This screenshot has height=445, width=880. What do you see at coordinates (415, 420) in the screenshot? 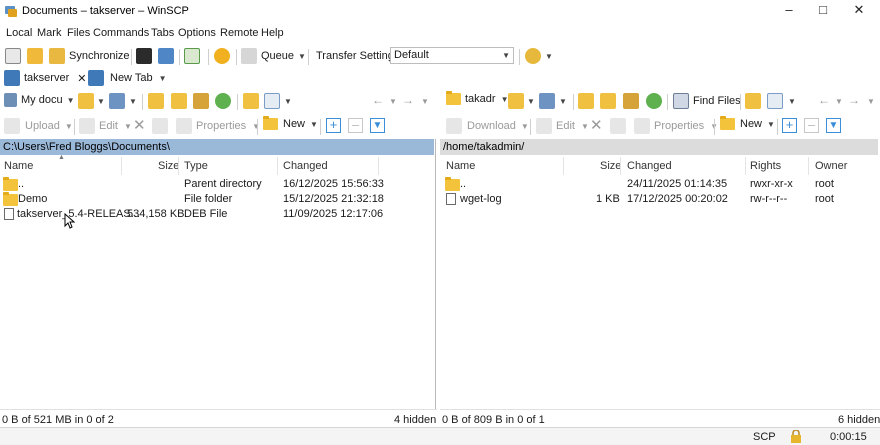
I see `left-hidden-count: 4 hidden` at bounding box center [415, 420].